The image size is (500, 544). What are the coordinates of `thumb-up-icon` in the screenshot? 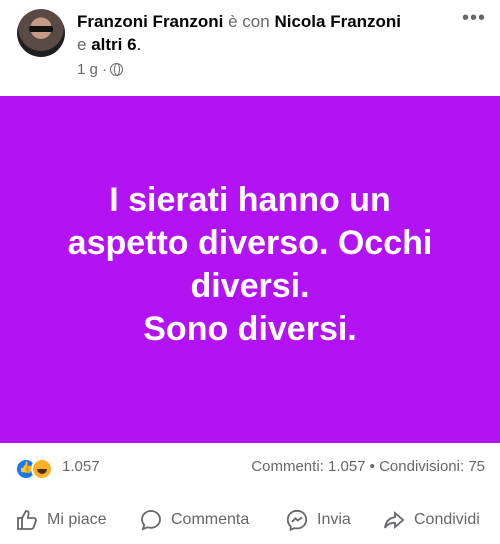 It's located at (27, 520).